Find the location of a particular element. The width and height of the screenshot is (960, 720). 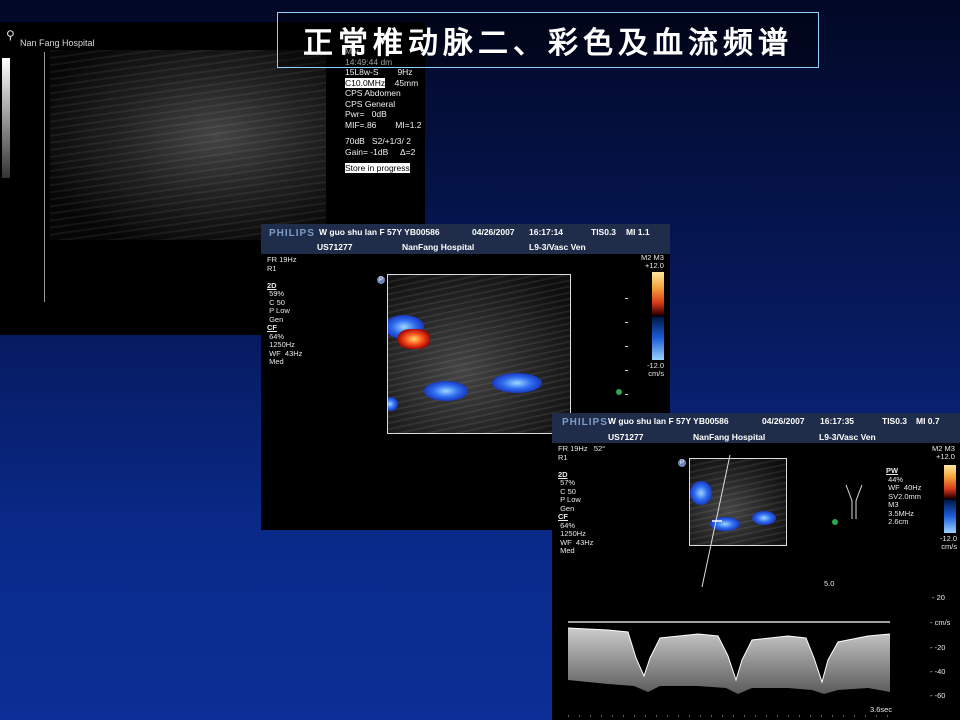

scale-label: - -40 is located at coordinates (938, 671).